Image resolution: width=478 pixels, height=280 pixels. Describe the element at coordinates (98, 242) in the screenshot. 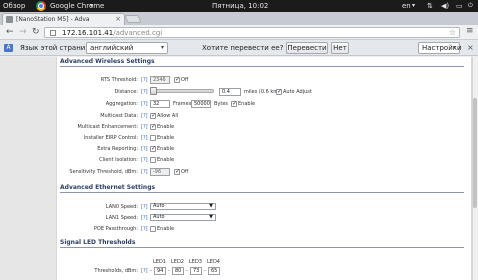

I see `section-title-signal-led: Signal LED Thresholds` at that location.